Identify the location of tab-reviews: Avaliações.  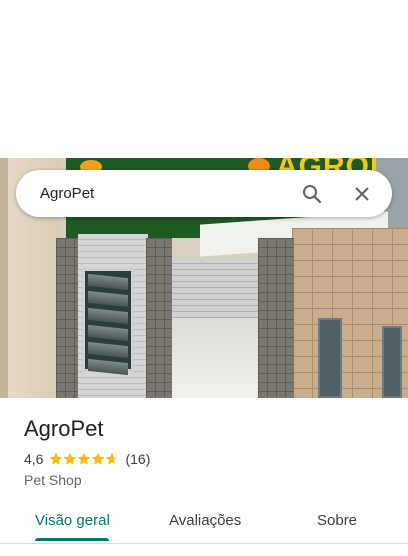
(205, 520).